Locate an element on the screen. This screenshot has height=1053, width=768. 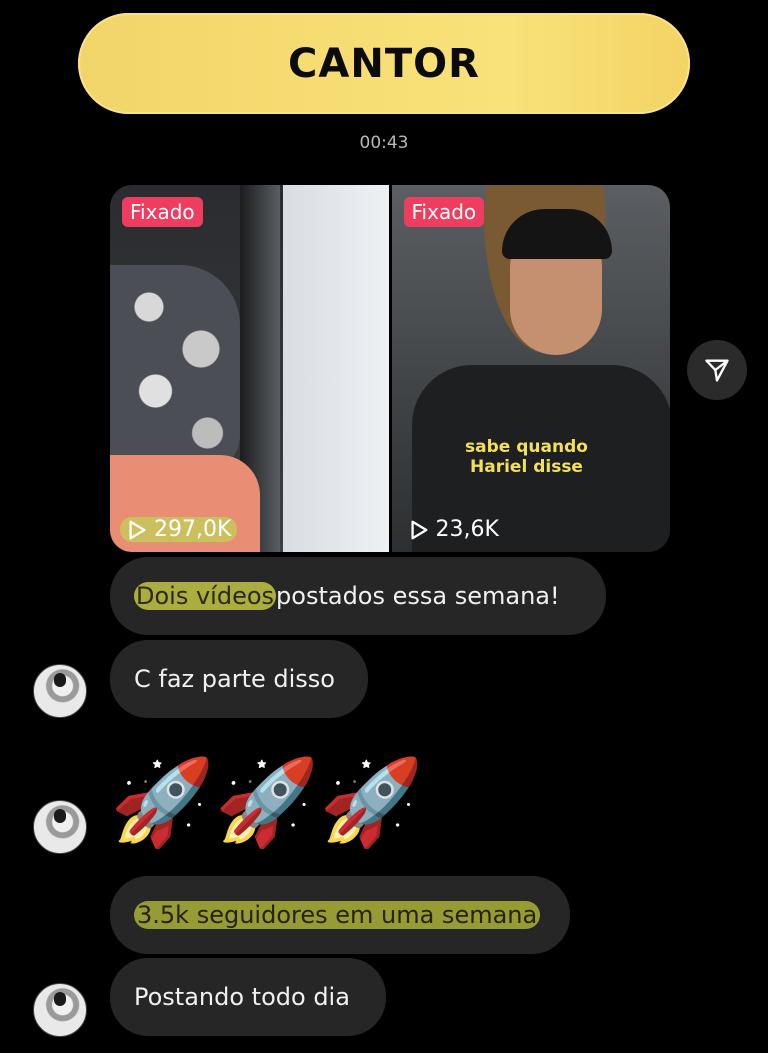
message-bubble: C faz parte disso is located at coordinates (239, 679).